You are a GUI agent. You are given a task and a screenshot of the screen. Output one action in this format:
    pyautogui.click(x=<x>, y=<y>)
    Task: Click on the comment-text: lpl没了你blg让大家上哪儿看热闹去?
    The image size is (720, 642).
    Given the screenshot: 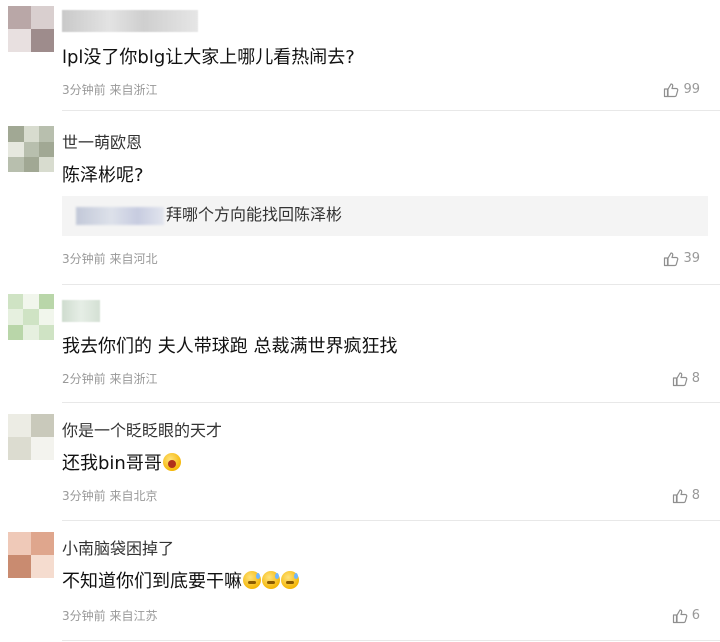 What is the action you would take?
    pyautogui.click(x=208, y=57)
    